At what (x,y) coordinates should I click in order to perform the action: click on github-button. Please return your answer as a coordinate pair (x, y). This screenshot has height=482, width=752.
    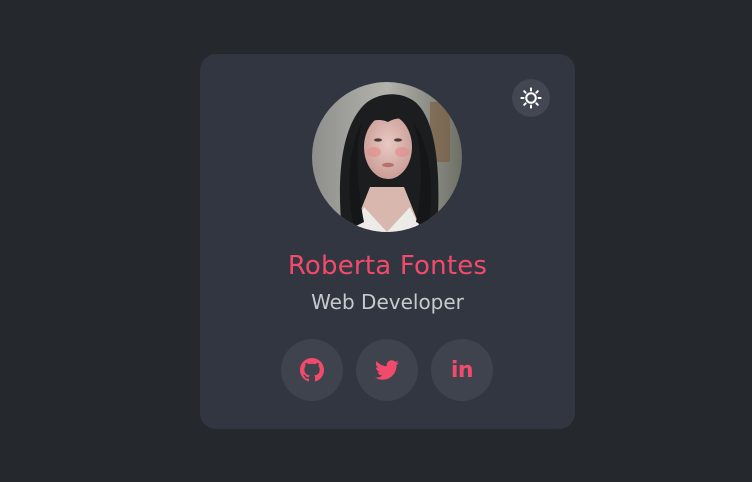
    Looking at the image, I should click on (312, 370).